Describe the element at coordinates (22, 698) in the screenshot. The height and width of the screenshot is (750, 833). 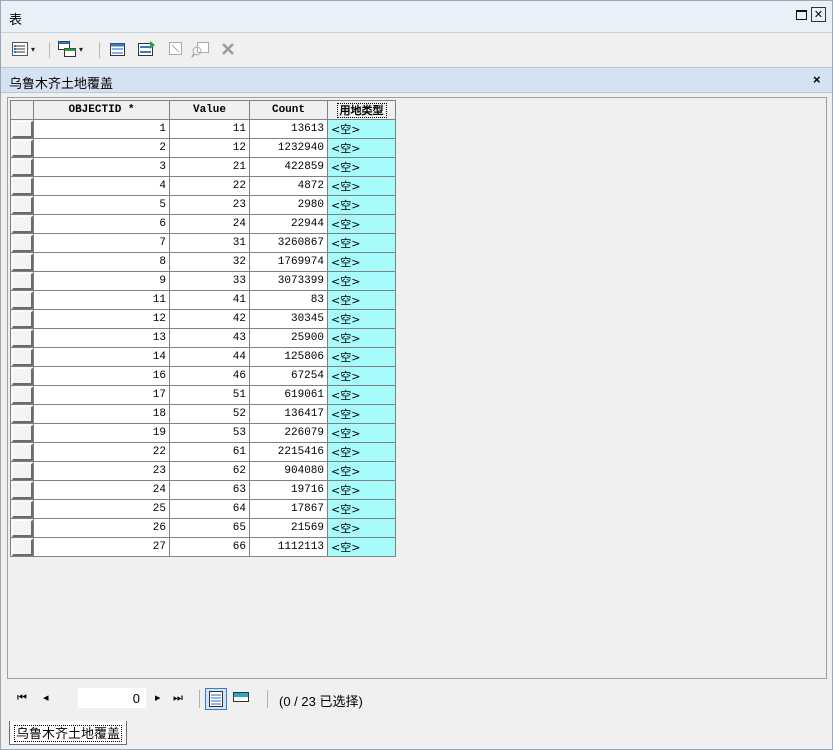
I see `first-record-button: ⏮` at that location.